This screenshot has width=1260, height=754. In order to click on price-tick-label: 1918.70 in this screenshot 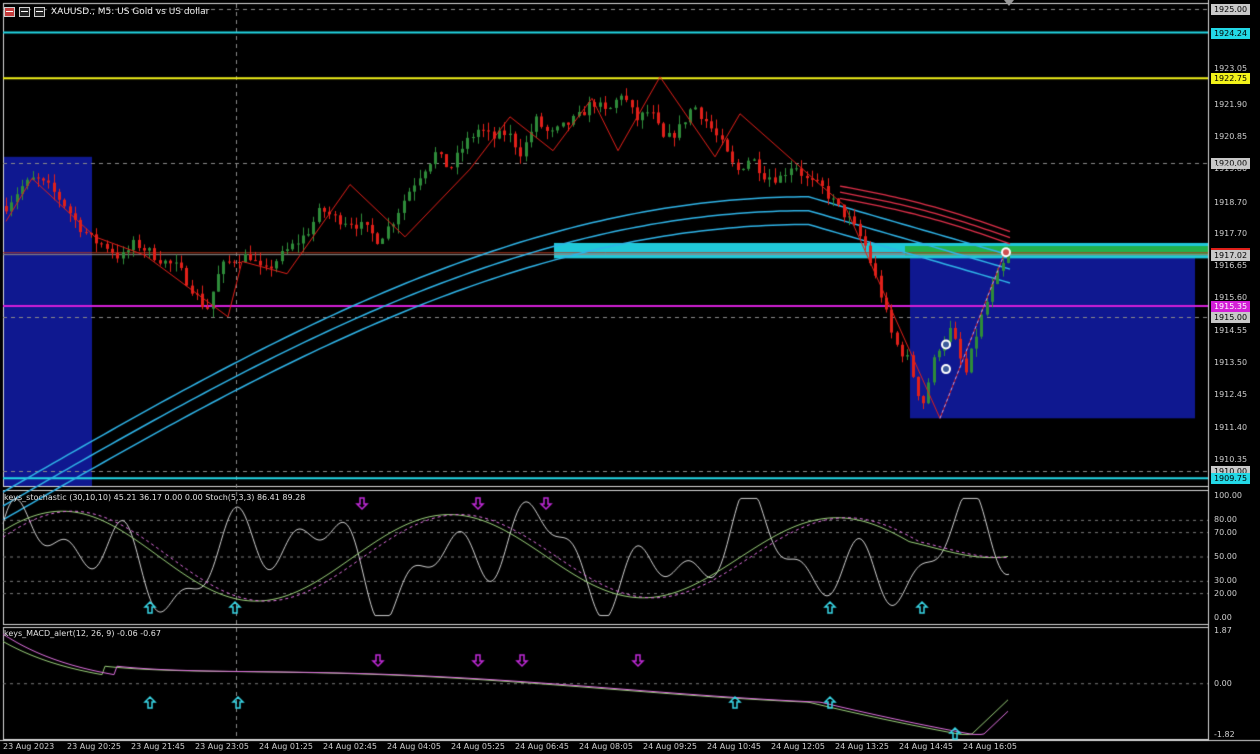, I will do `click(1231, 202)`.